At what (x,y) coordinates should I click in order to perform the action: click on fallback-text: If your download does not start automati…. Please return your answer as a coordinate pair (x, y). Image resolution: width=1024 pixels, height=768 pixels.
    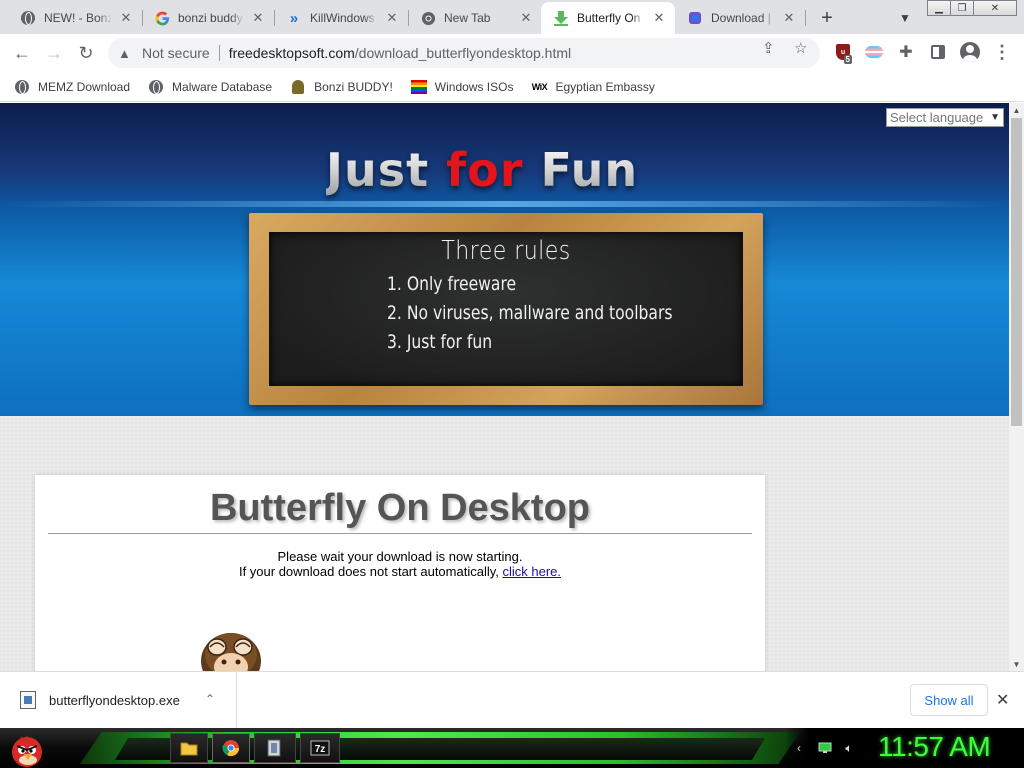
    Looking at the image, I should click on (368, 571).